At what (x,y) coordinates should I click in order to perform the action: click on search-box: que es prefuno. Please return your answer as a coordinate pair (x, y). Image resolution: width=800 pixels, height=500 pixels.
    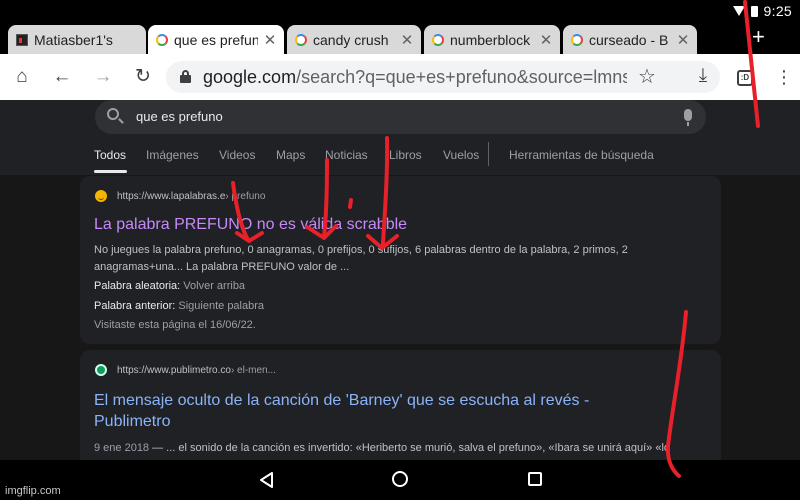
    Looking at the image, I should click on (400, 117).